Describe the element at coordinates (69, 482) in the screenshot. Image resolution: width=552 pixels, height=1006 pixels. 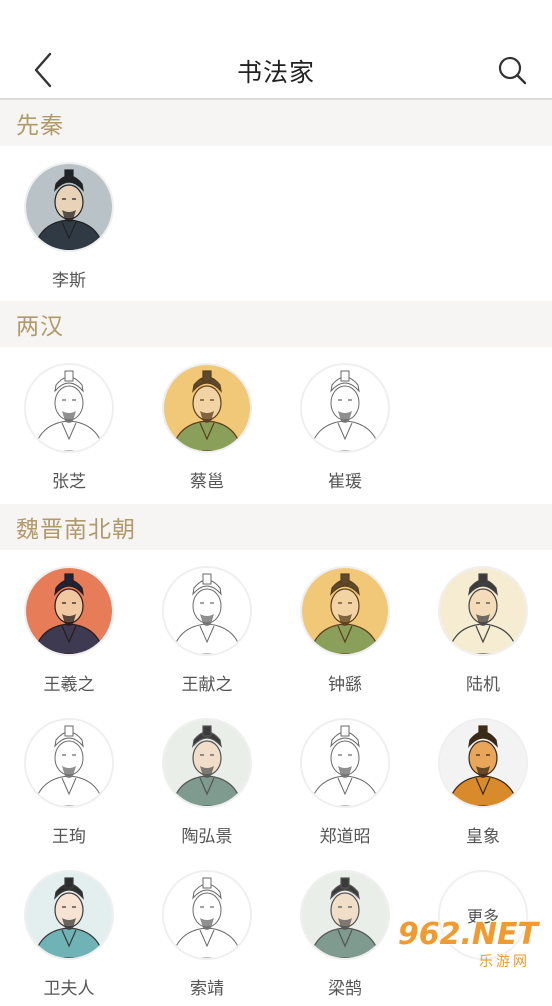
I see `calligrapher-name: 张芝` at that location.